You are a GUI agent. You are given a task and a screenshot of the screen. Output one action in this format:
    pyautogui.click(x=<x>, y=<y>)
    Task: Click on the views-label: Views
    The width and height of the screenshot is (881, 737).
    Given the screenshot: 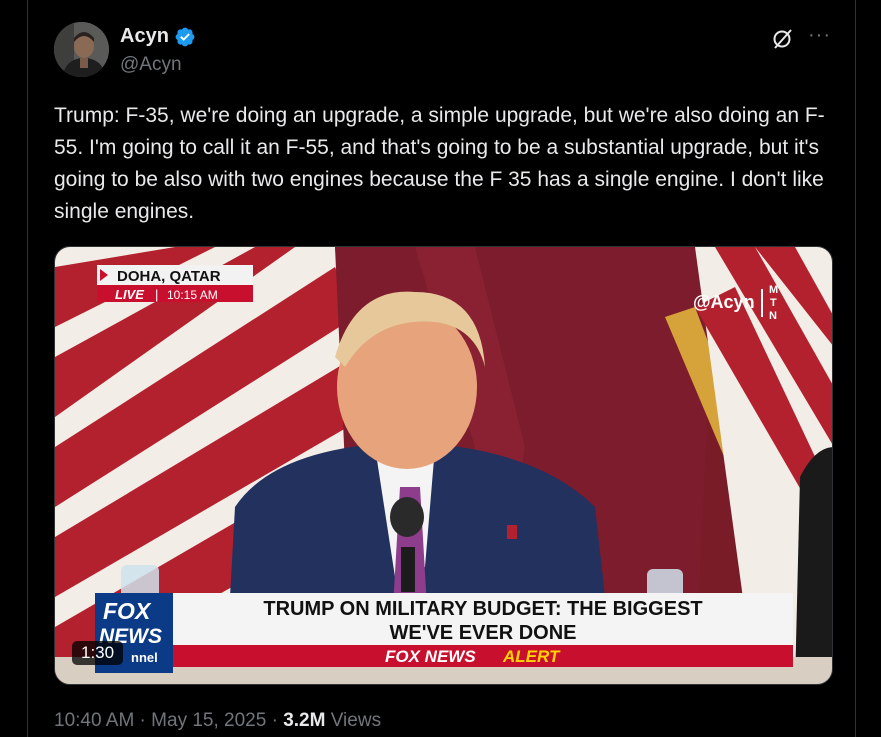 What is the action you would take?
    pyautogui.click(x=353, y=720)
    